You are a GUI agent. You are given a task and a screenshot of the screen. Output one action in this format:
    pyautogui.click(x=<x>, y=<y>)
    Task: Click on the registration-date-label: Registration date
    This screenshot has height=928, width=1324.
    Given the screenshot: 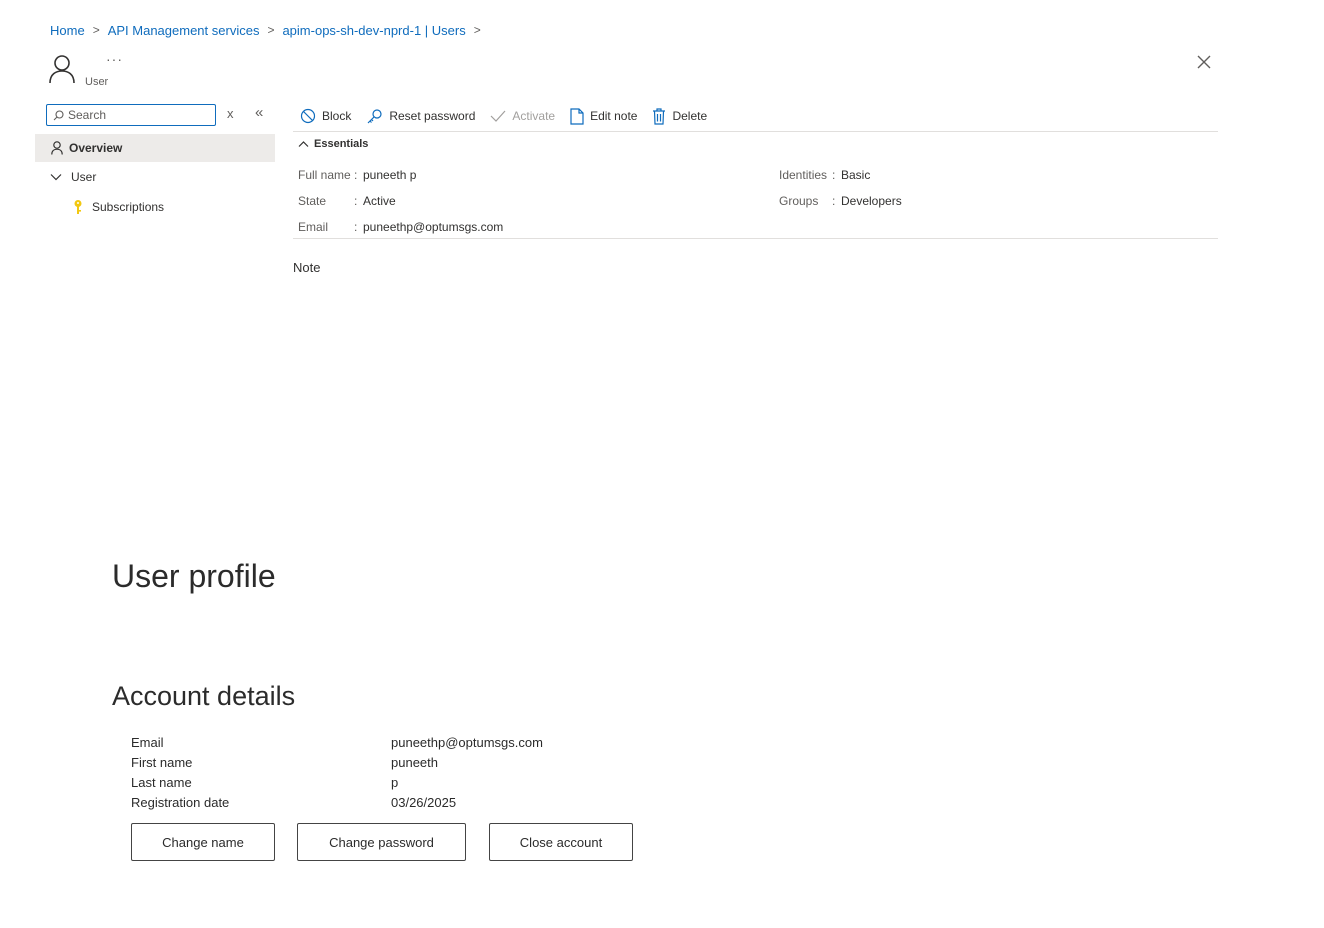 What is the action you would take?
    pyautogui.click(x=180, y=802)
    